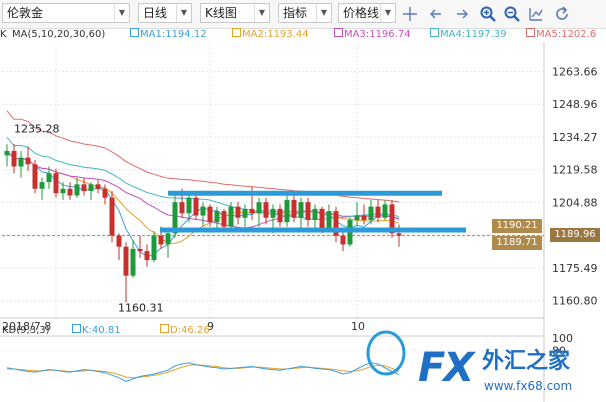 This screenshot has width=606, height=402. I want to click on y-tick-label: 1263.66, so click(575, 71).